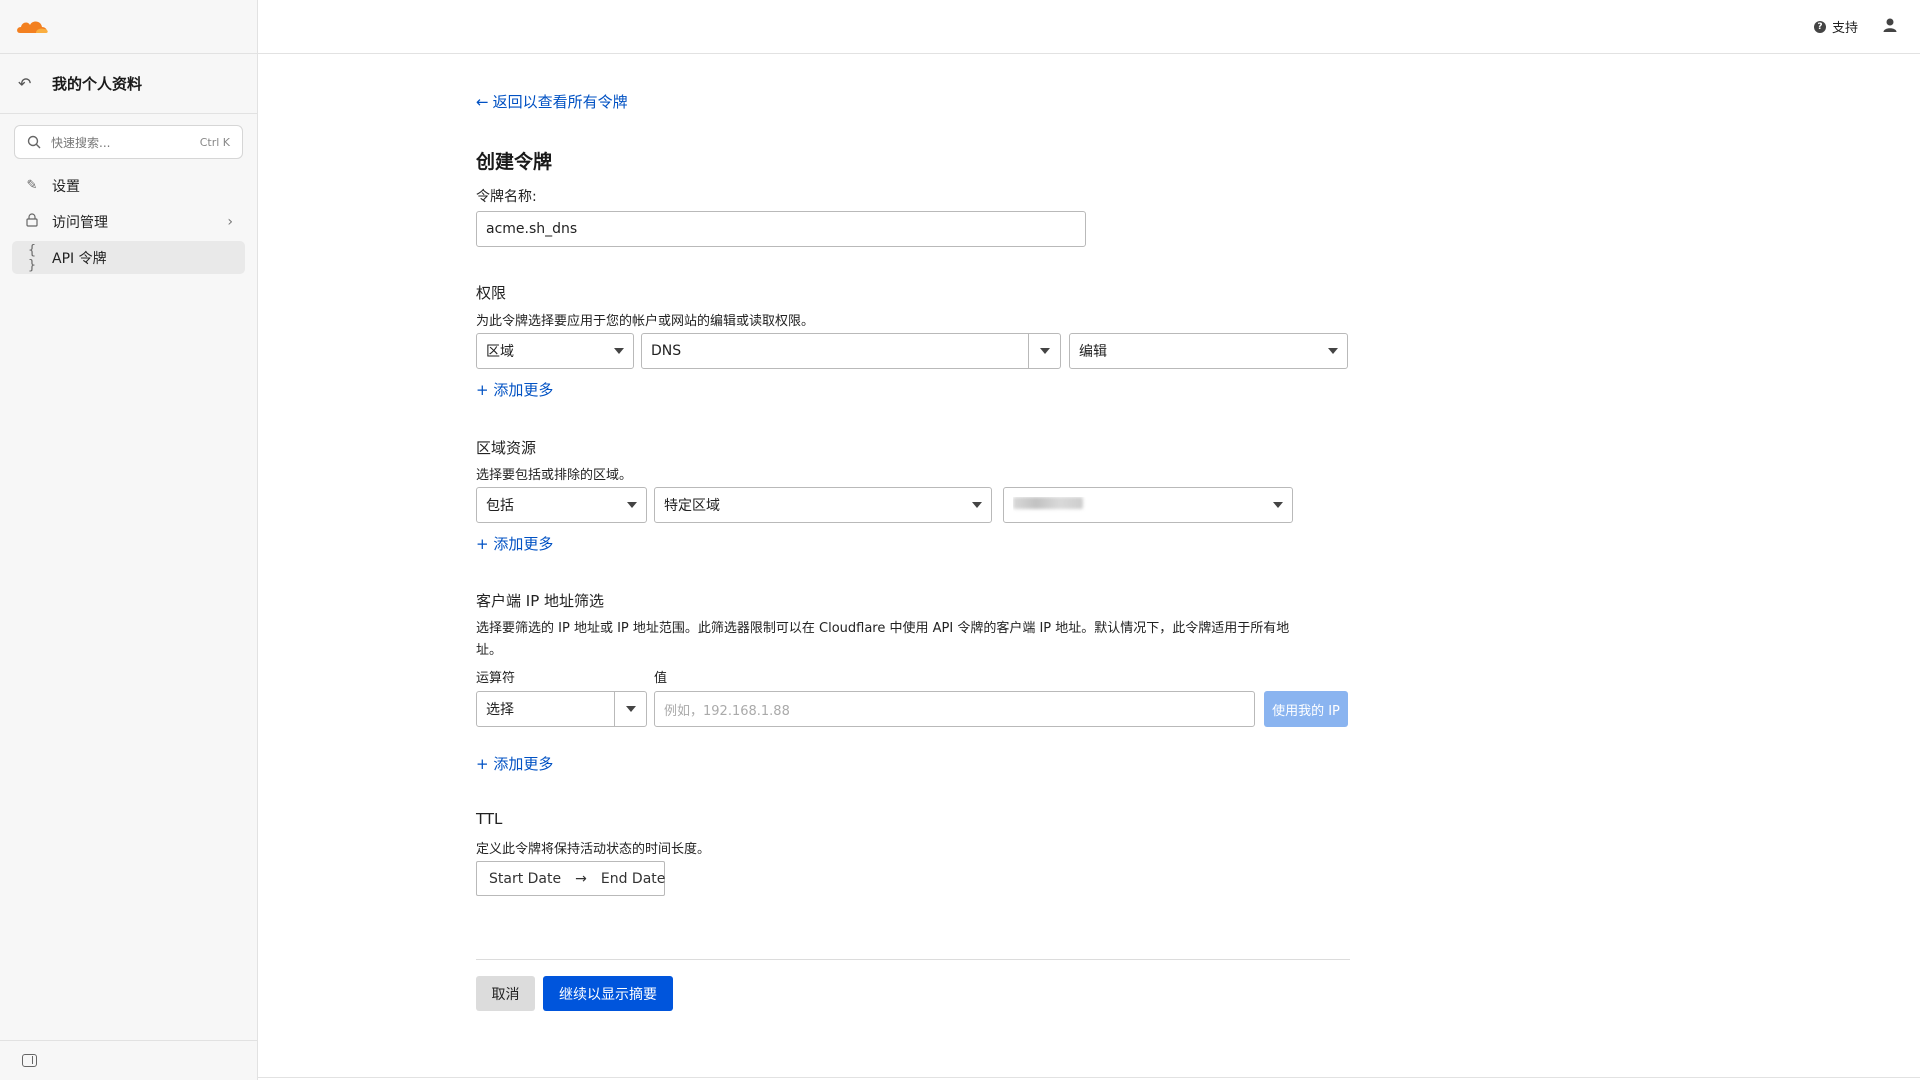 The width and height of the screenshot is (1920, 1080). I want to click on collapse-sidebar-icon, so click(29, 1060).